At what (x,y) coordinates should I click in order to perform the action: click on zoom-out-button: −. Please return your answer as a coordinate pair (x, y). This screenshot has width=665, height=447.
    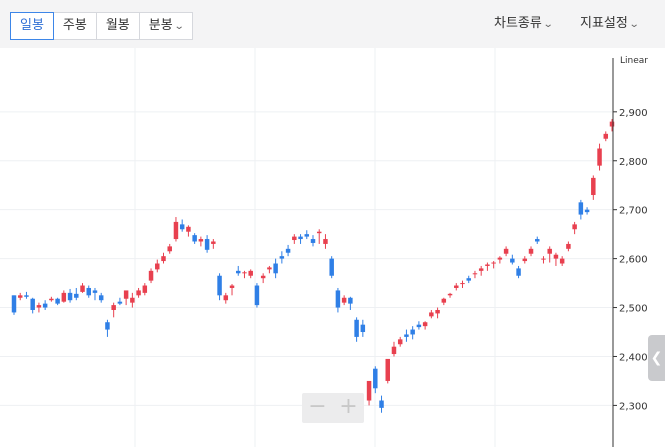
    Looking at the image, I should click on (317, 408).